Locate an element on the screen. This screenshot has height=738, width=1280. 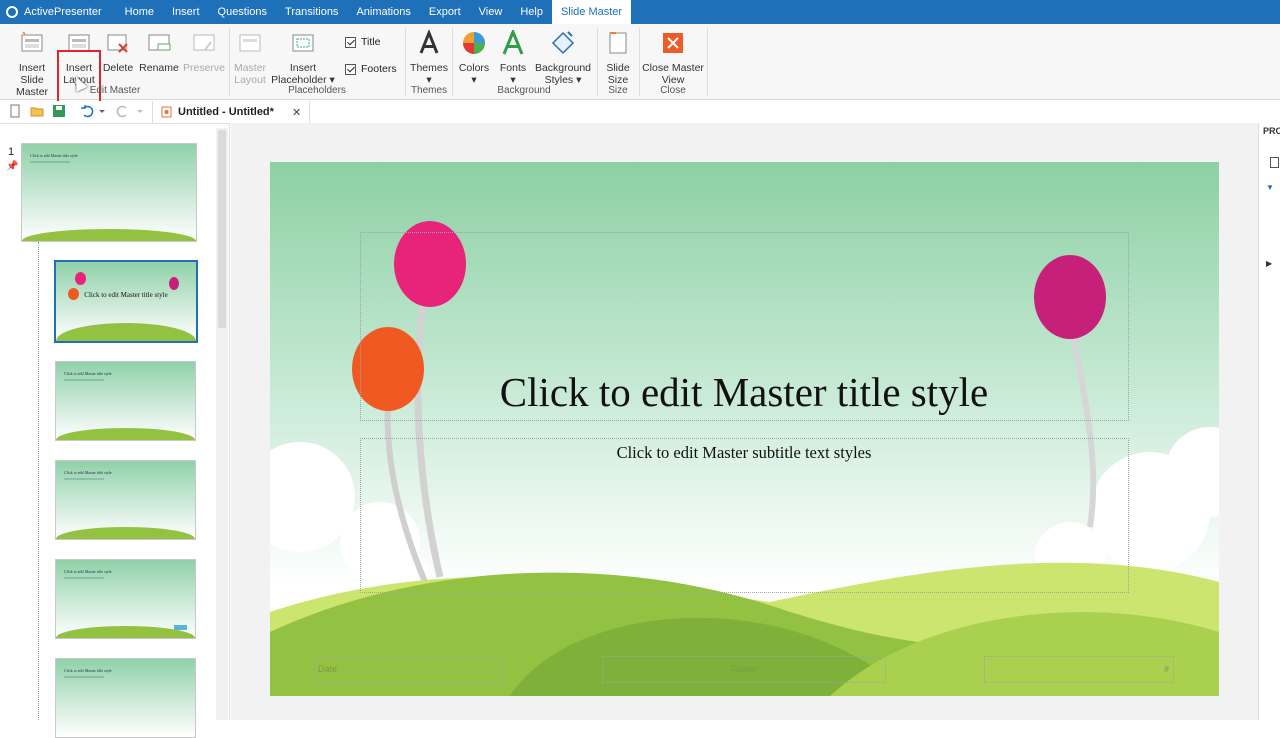
document-icon is located at coordinates (166, 112).